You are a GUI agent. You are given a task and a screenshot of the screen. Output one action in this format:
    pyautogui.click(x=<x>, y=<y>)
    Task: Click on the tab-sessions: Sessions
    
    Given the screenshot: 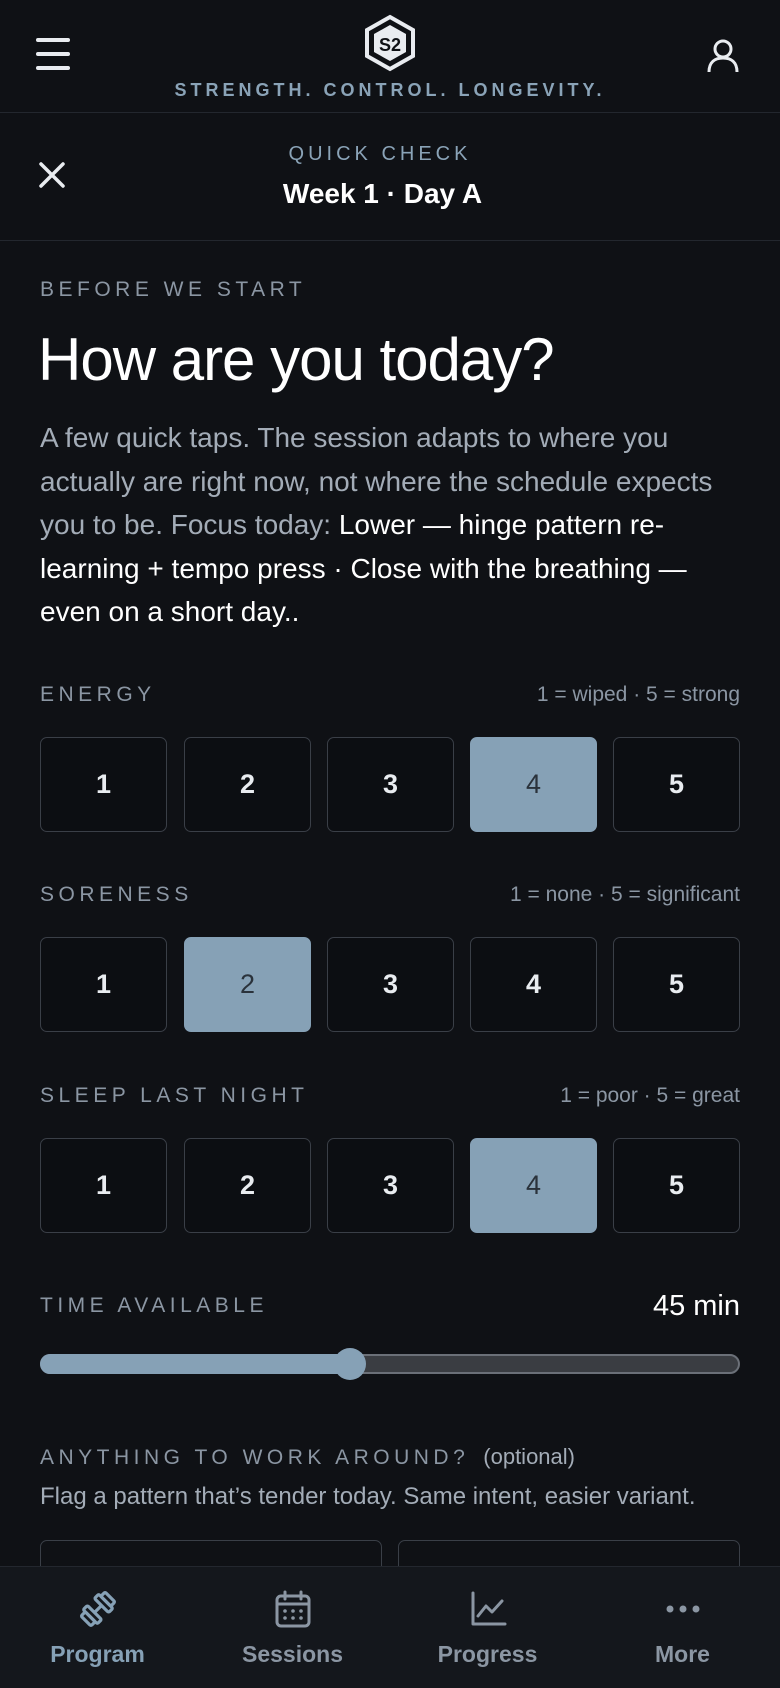 What is the action you would take?
    pyautogui.click(x=292, y=1627)
    